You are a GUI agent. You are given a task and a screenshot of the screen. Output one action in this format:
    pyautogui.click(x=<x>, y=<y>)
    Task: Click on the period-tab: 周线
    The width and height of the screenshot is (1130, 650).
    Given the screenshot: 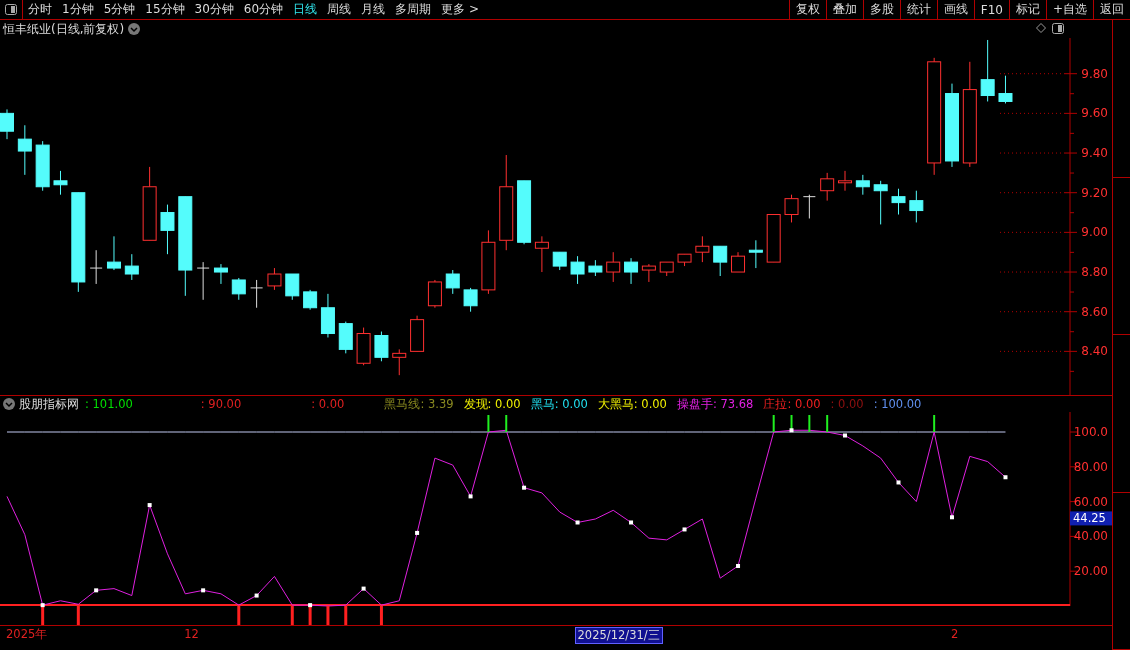 What is the action you would take?
    pyautogui.click(x=339, y=9)
    